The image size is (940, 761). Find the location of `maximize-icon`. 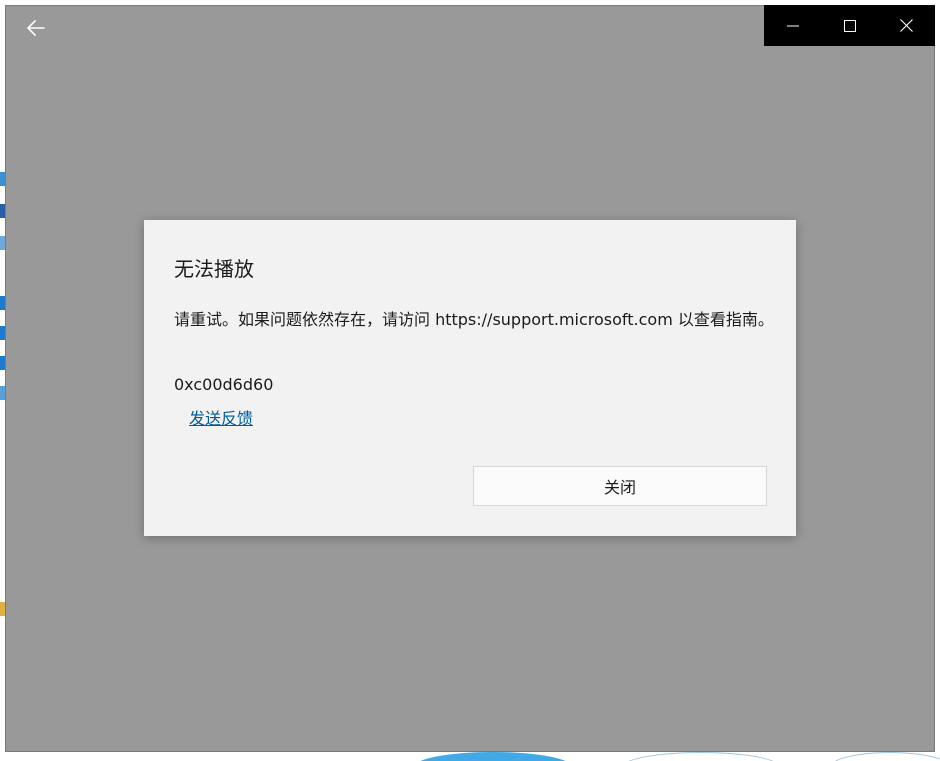

maximize-icon is located at coordinates (849, 25).